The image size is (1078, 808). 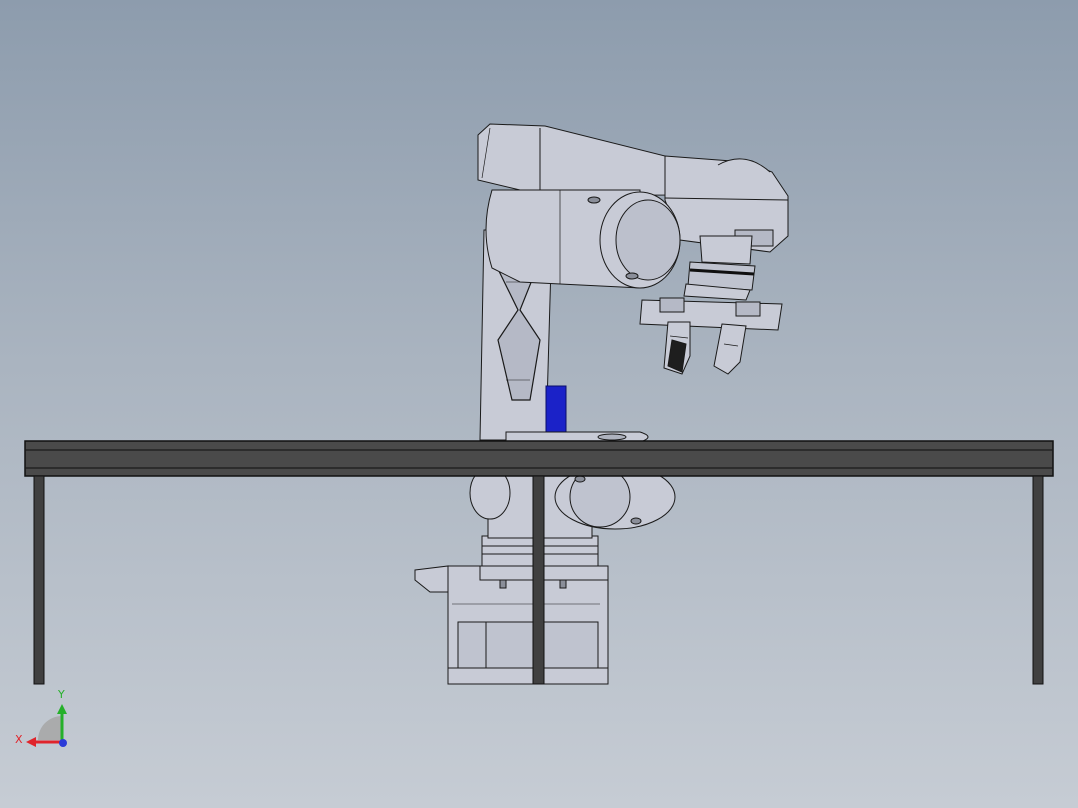 I want to click on robot-wrist, so click(x=719, y=268).